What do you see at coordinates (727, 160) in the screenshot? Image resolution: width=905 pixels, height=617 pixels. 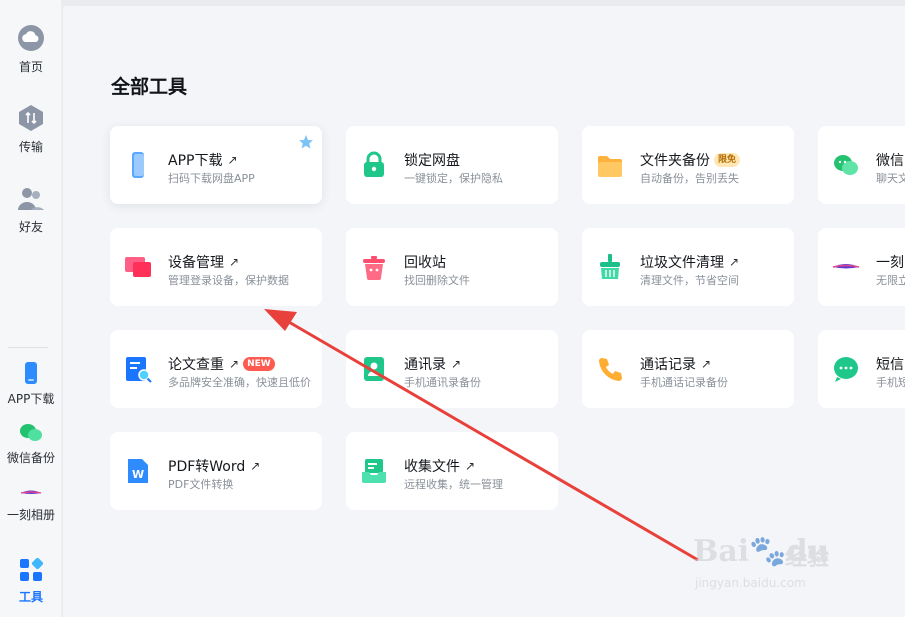 I see `limited-free-badge: 限免` at bounding box center [727, 160].